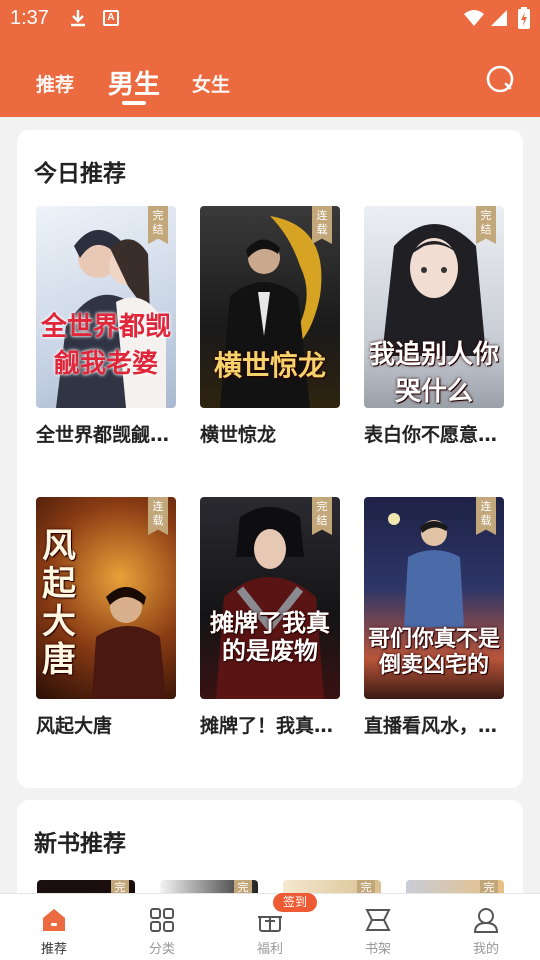 This screenshot has height=960, width=540. I want to click on book-title: 风起大唐, so click(111, 724).